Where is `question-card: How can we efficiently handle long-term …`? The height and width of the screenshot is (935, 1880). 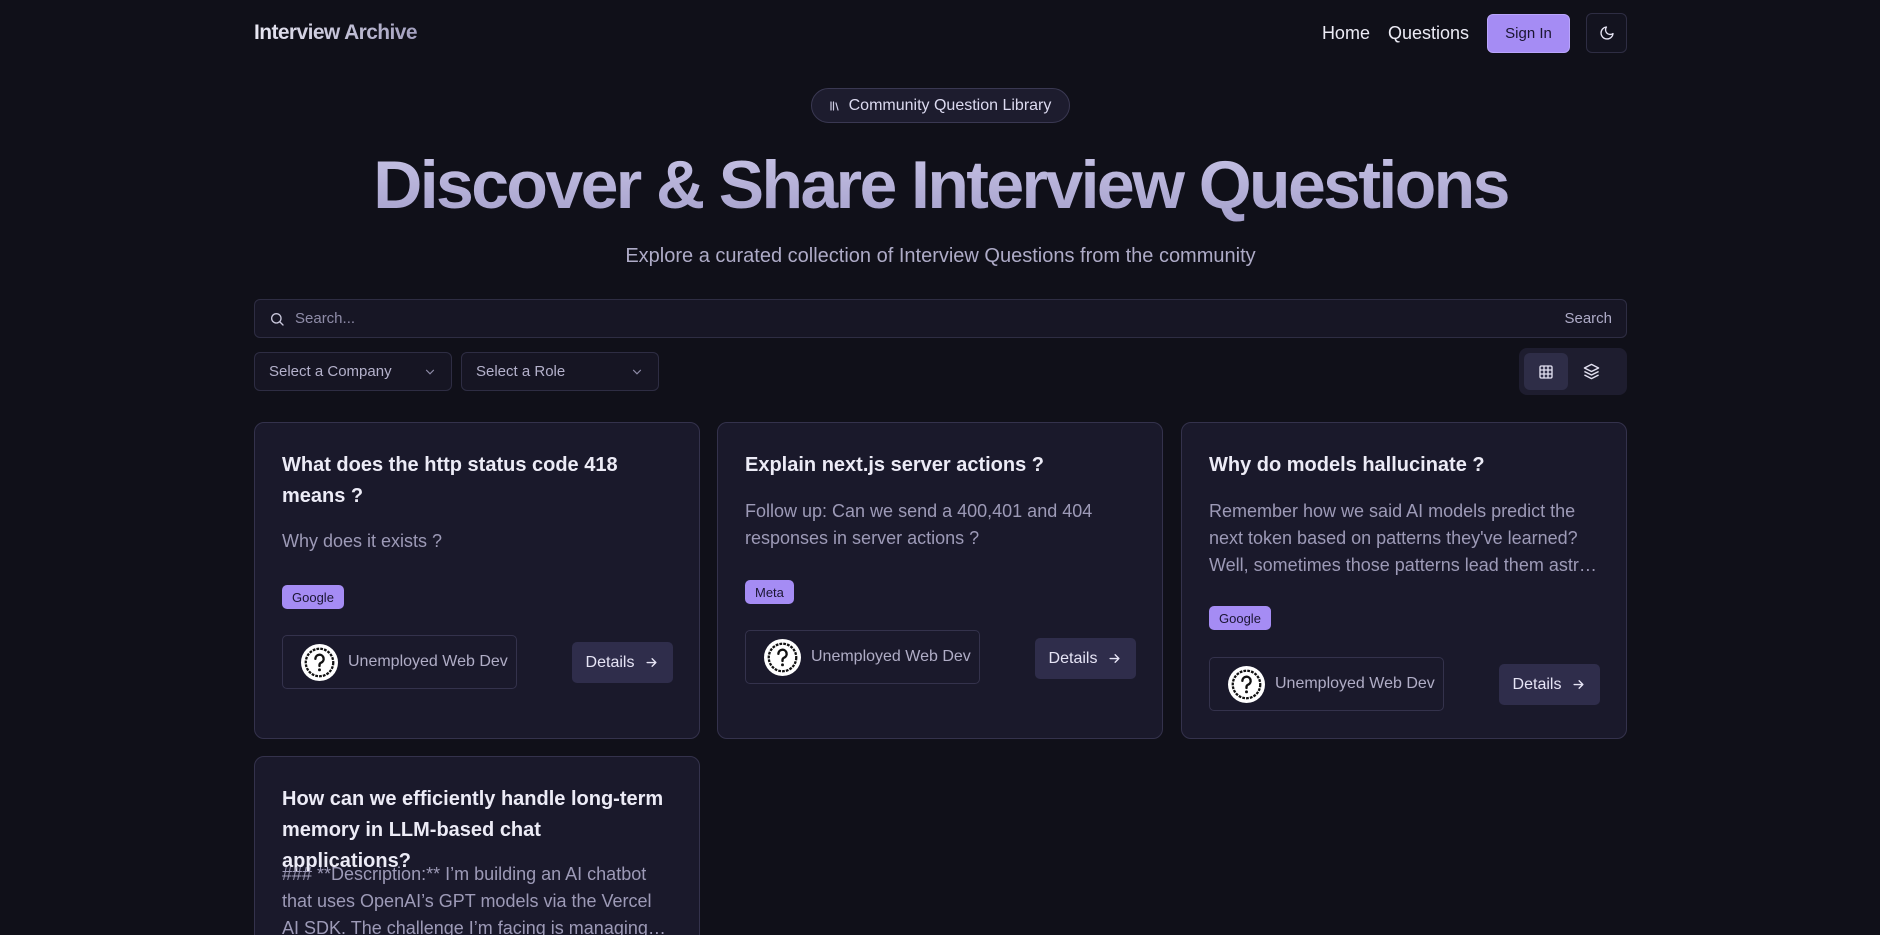
question-card: How can we efficiently handle long-term … is located at coordinates (477, 845).